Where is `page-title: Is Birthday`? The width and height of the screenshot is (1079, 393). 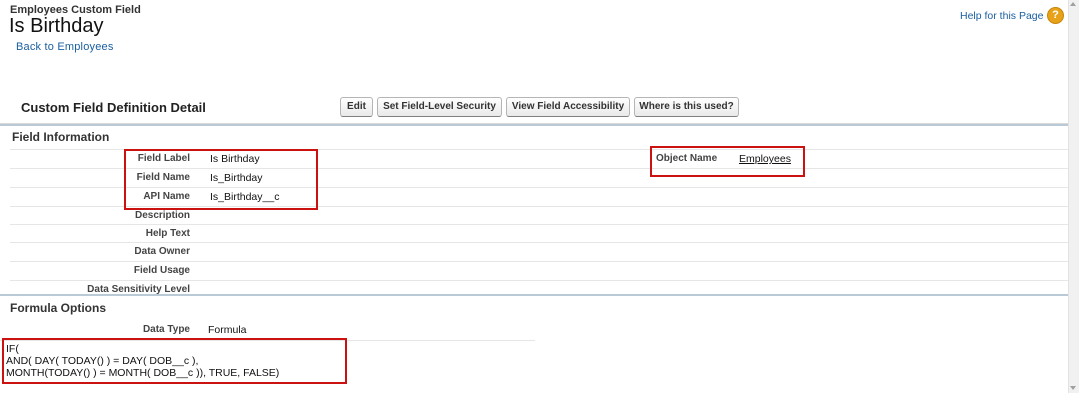
page-title: Is Birthday is located at coordinates (56, 26).